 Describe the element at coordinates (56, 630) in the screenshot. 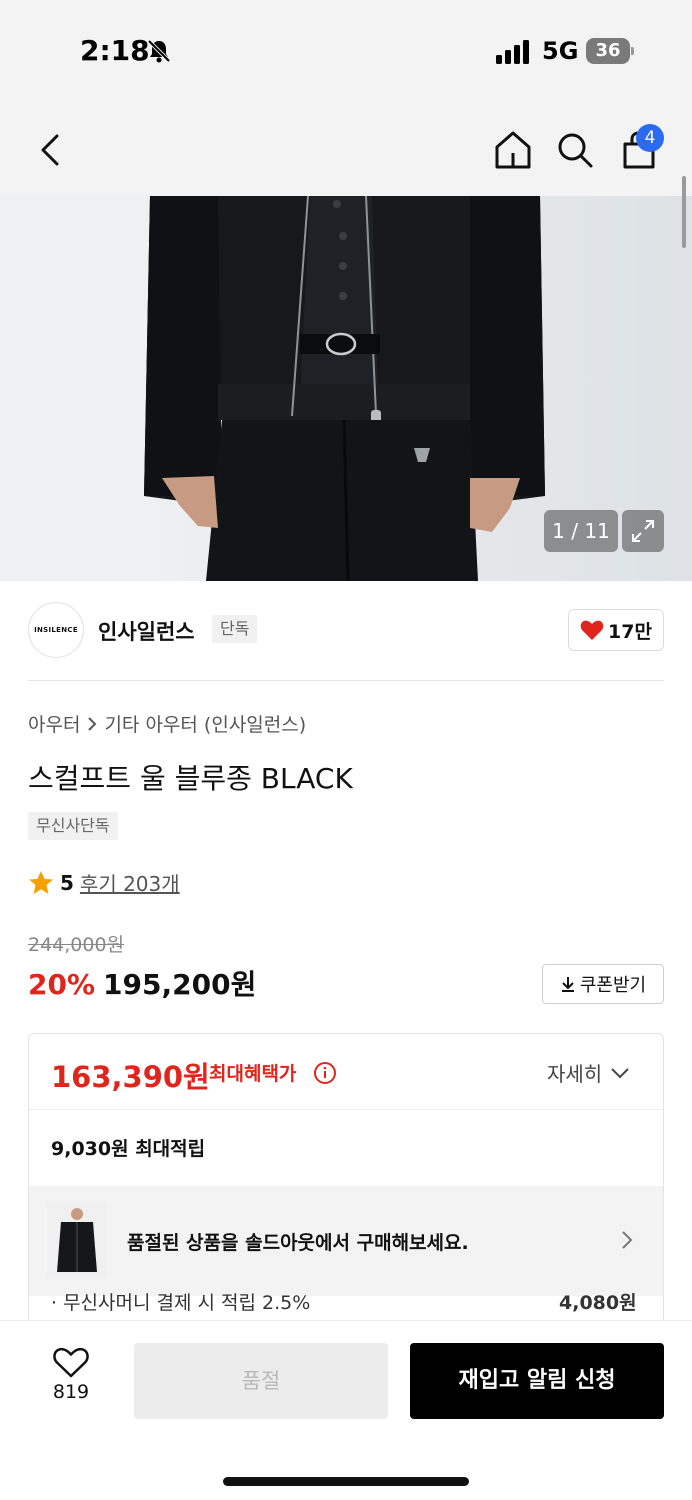

I see `brand-logo: INSILENCE` at that location.